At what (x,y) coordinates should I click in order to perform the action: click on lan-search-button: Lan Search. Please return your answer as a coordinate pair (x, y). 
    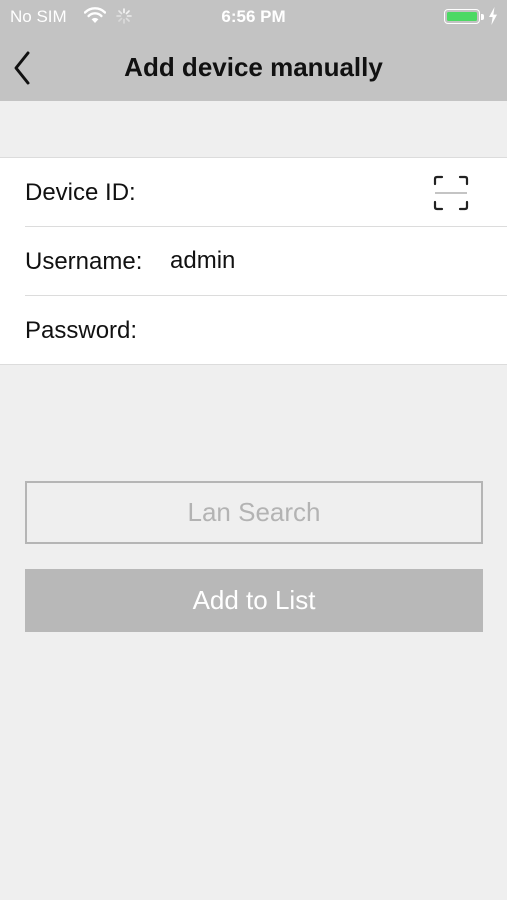
    Looking at the image, I should click on (254, 512).